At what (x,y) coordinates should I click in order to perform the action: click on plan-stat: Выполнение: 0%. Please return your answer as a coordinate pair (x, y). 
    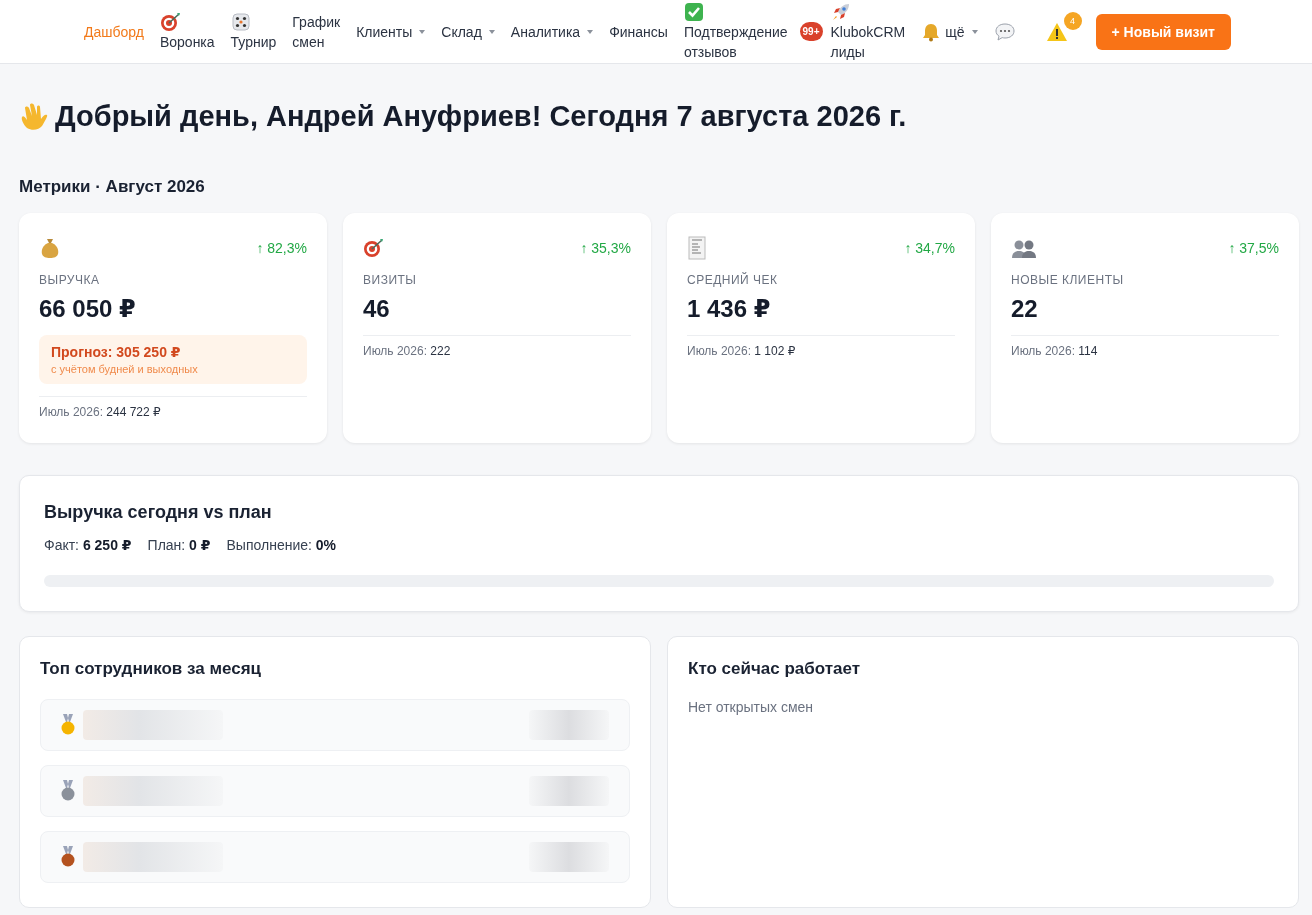
    Looking at the image, I should click on (281, 545).